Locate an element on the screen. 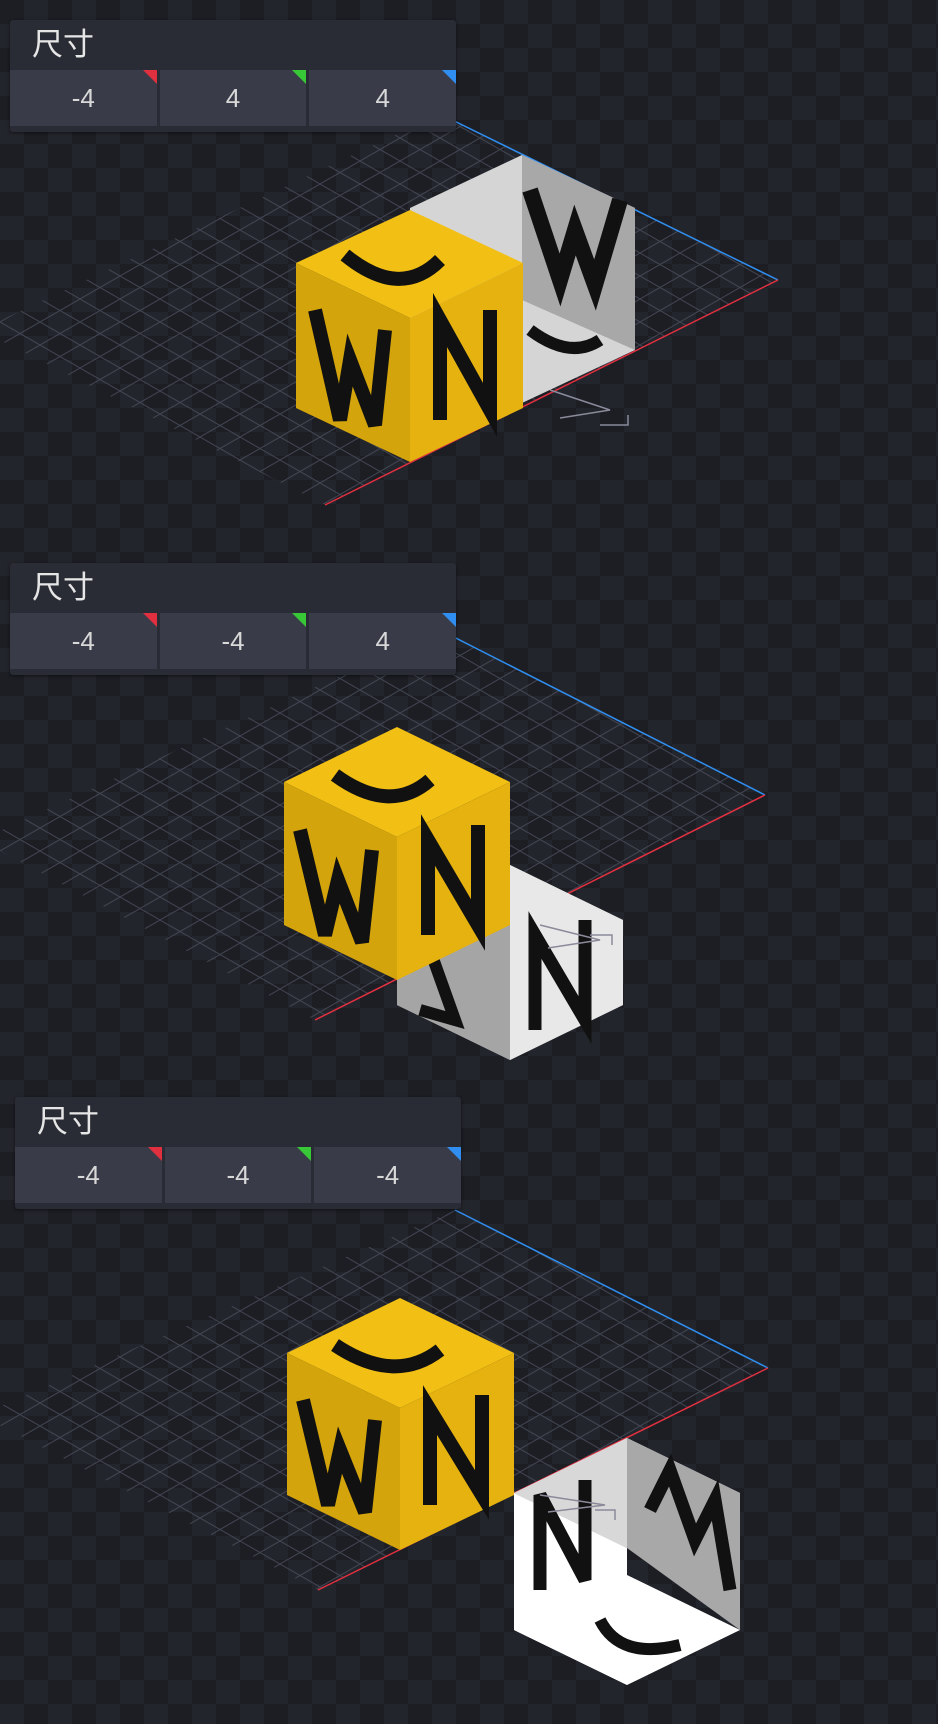 This screenshot has width=938, height=1724. size-fields: -4 -4 -4 is located at coordinates (238, 1178).